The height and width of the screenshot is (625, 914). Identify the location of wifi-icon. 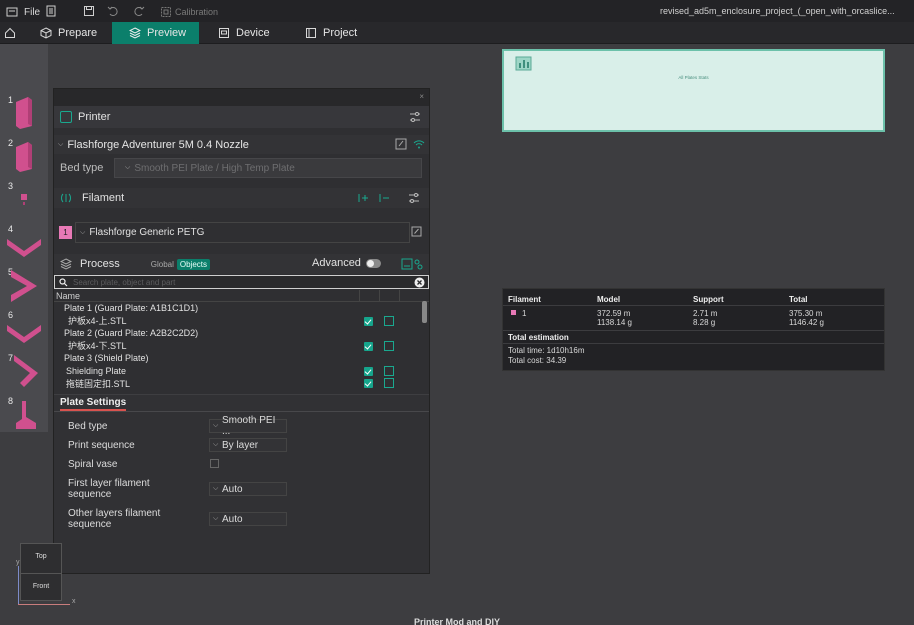
(419, 144).